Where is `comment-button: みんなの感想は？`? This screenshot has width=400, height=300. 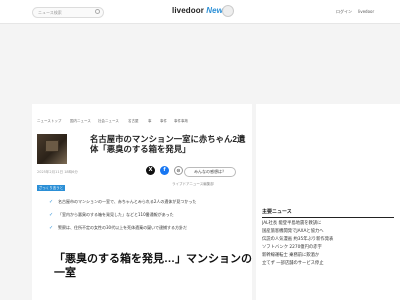
comment-button: みんなの感想は？ is located at coordinates (210, 172).